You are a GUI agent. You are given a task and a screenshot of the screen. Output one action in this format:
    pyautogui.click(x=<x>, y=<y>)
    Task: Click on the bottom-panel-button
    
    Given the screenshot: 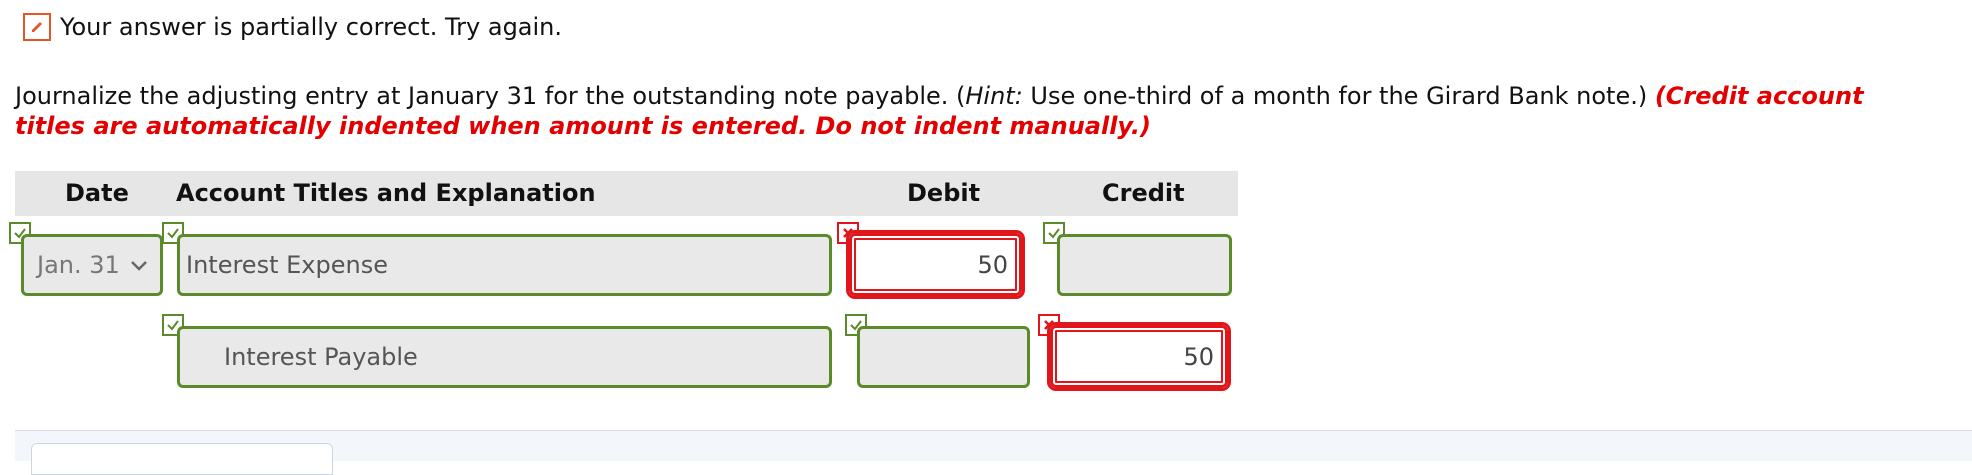 What is the action you would take?
    pyautogui.click(x=182, y=459)
    